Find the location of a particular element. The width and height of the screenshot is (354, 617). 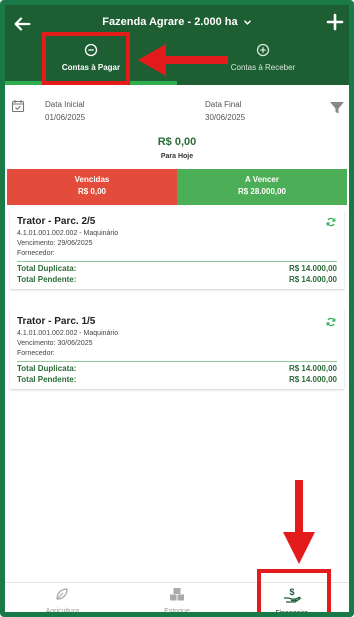

nav-agricultura: Agricultura is located at coordinates (62, 599).